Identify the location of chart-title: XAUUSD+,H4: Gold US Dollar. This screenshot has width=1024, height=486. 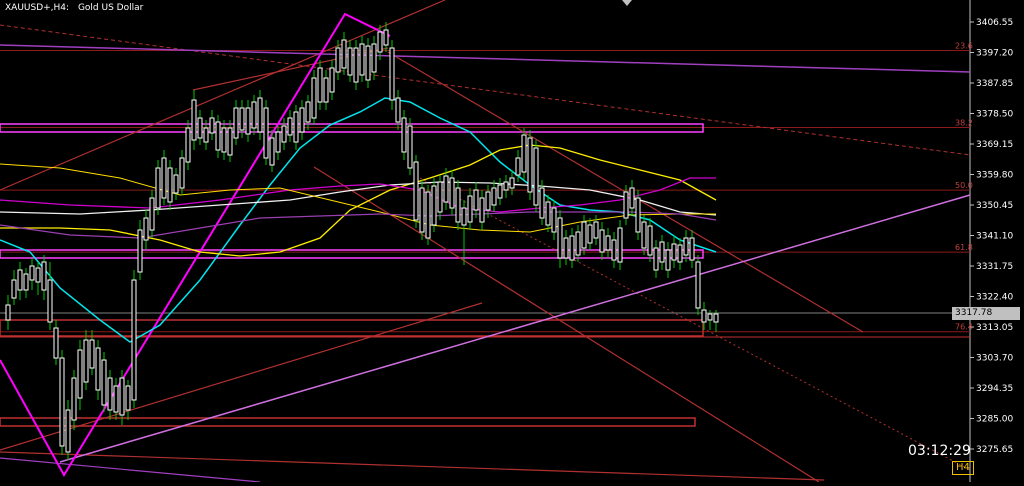
(74, 8).